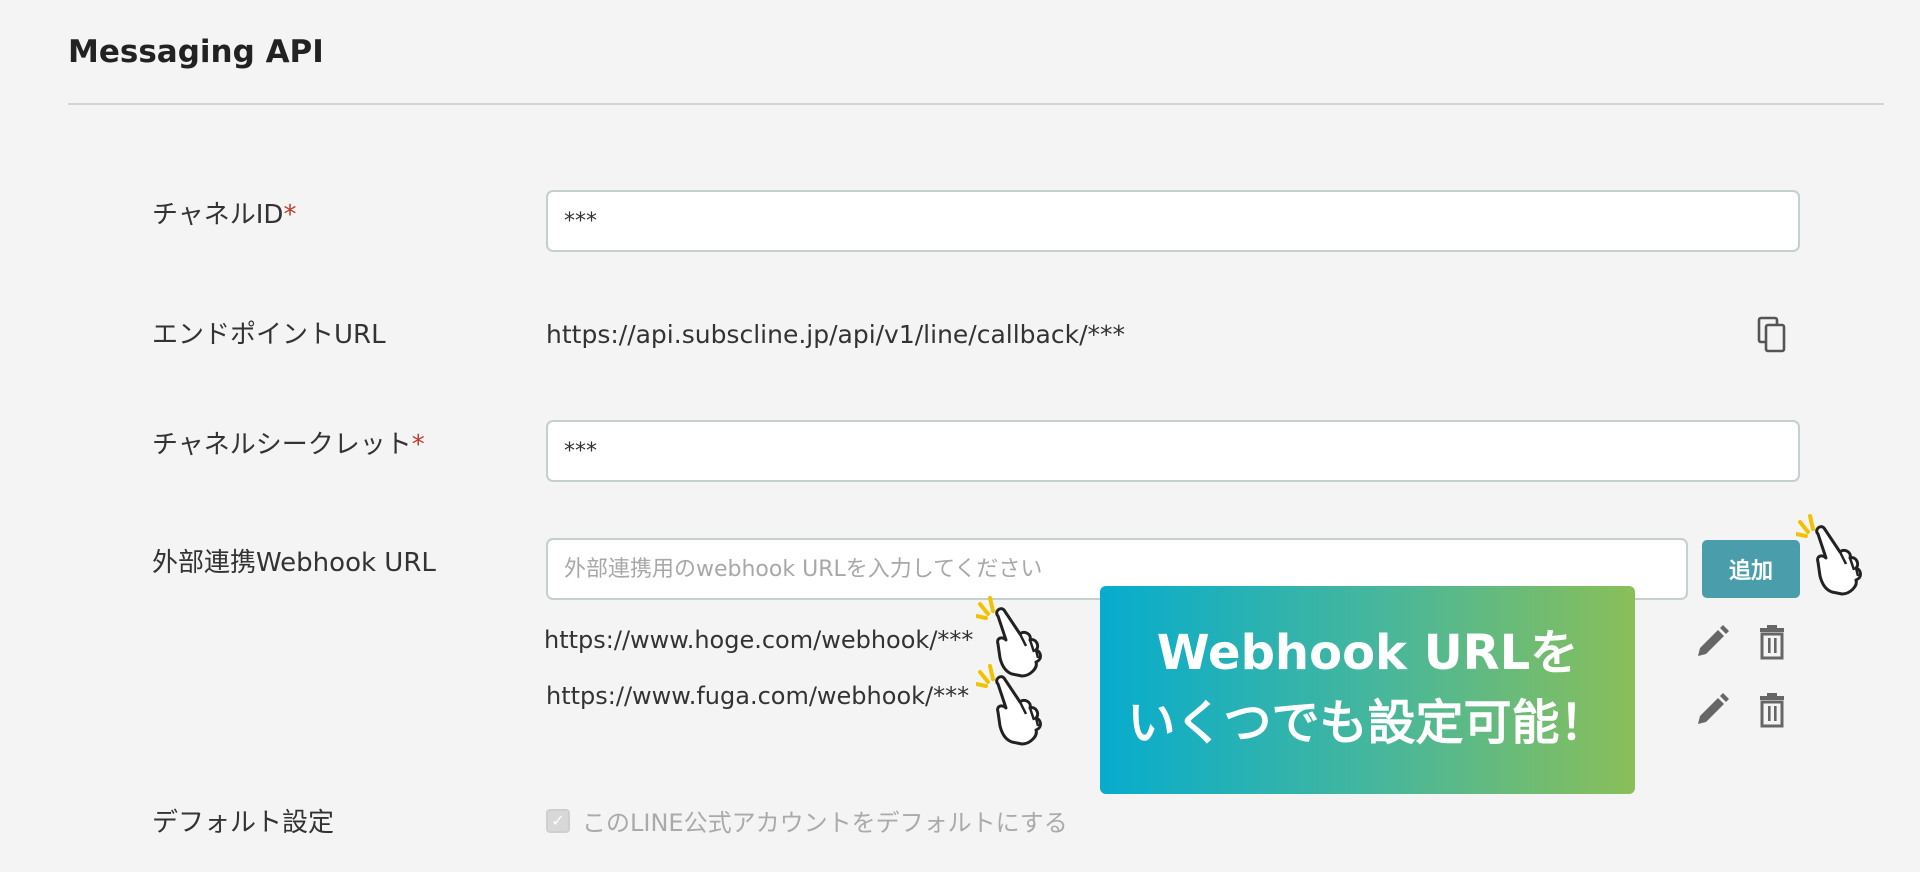  I want to click on default-account-checkbox-row: ✓ このLINE公式アカウントをデフォルトにする, so click(807, 820).